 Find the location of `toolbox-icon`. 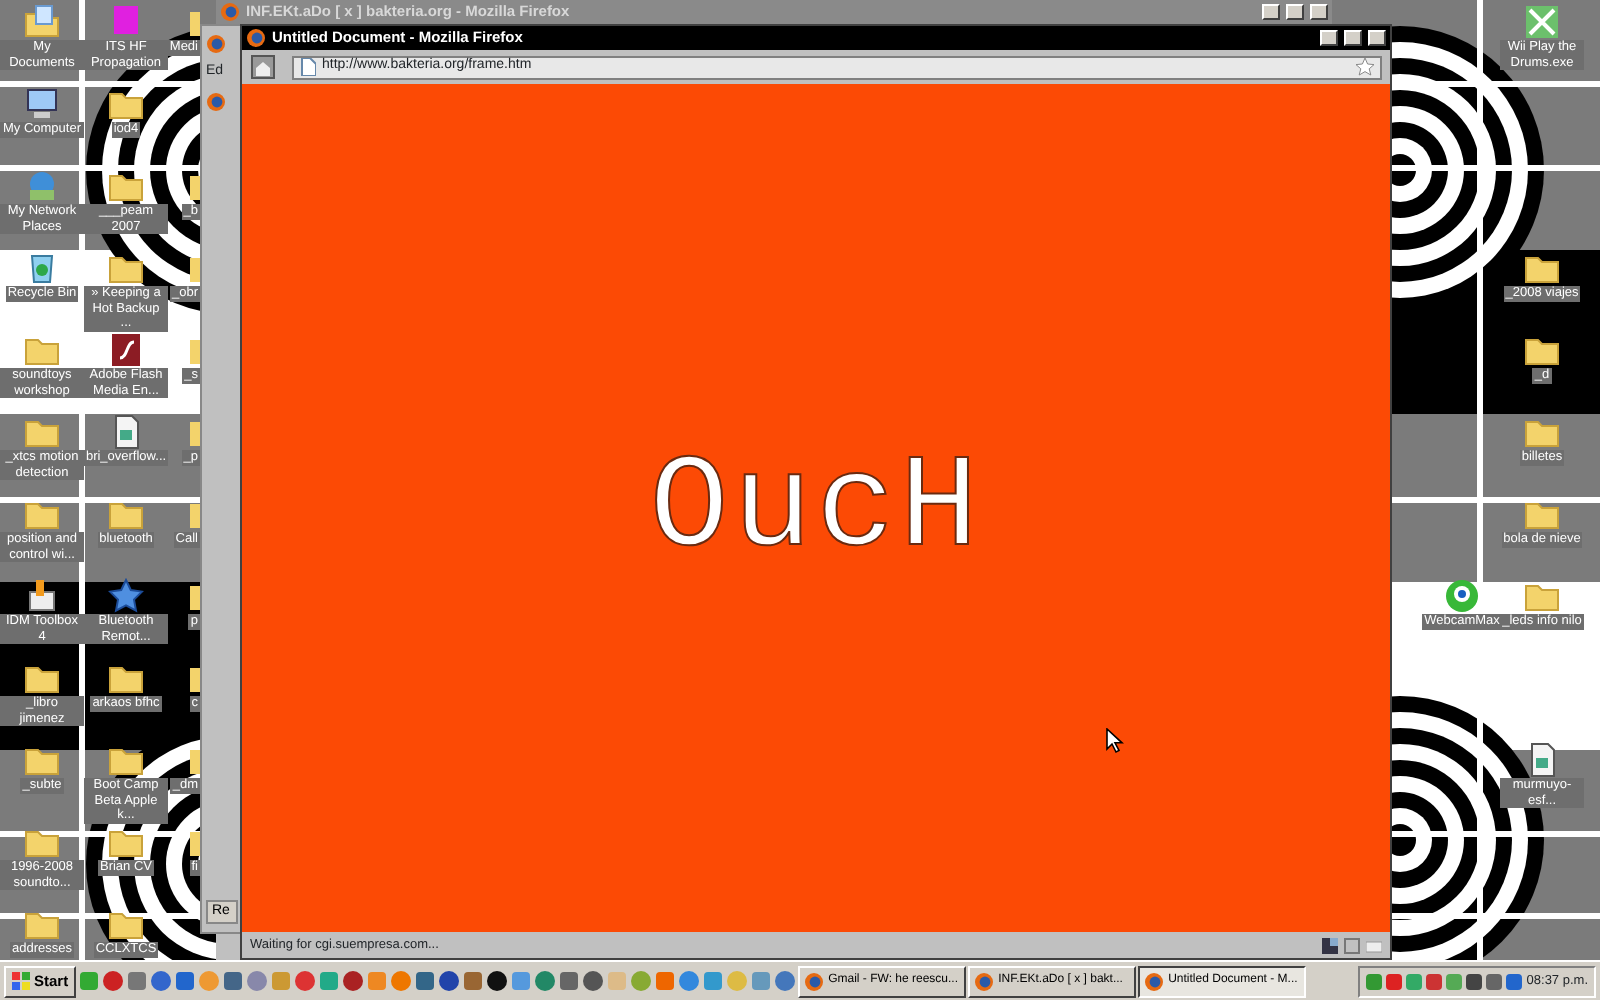

toolbox-icon is located at coordinates (42, 596).